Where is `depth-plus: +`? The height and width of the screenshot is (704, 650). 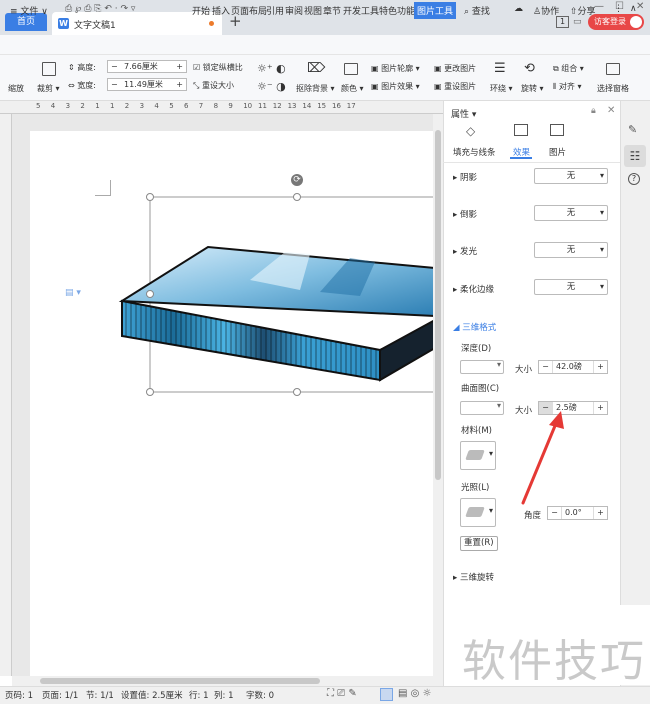 depth-plus: + is located at coordinates (600, 367).